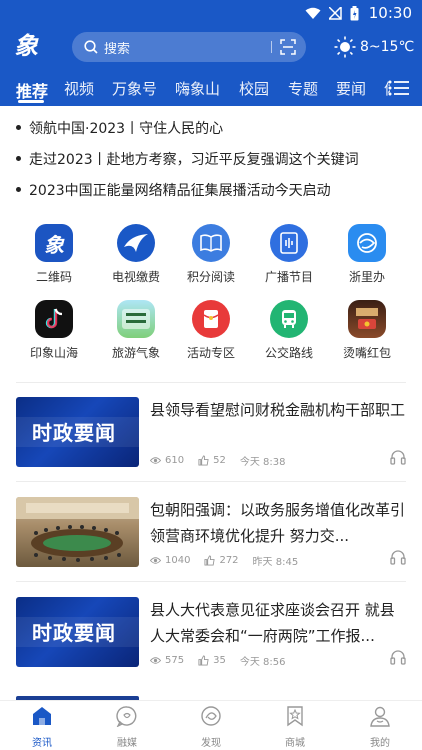 The image size is (422, 750). What do you see at coordinates (211, 743) in the screenshot?
I see `nav-label: 发现` at bounding box center [211, 743].